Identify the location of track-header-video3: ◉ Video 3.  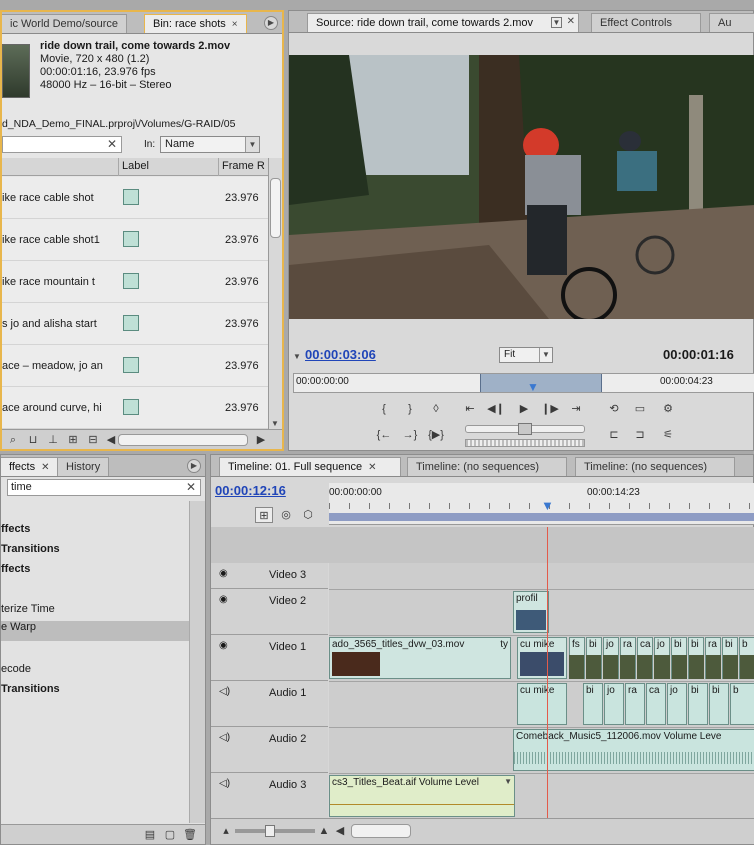
(269, 576).